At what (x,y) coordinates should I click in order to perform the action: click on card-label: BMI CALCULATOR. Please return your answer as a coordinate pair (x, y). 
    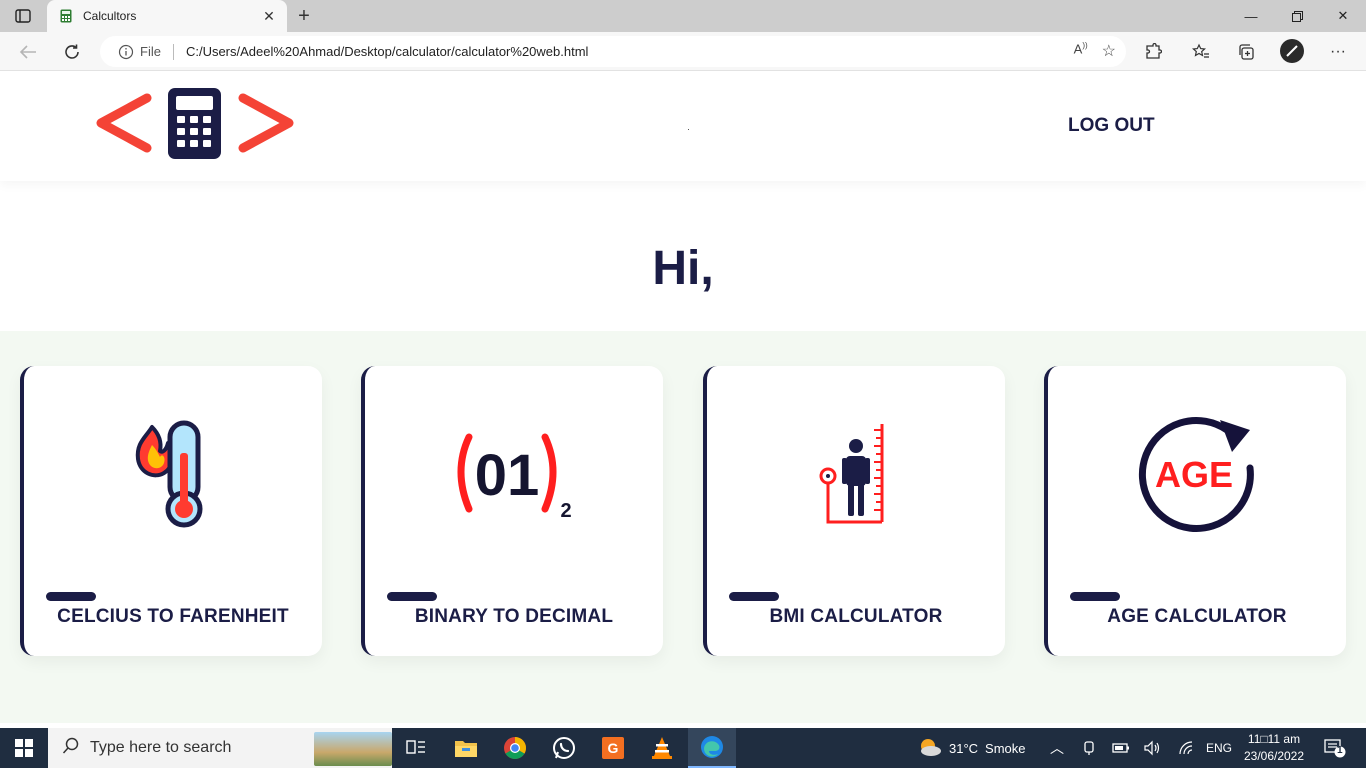
    Looking at the image, I should click on (856, 616).